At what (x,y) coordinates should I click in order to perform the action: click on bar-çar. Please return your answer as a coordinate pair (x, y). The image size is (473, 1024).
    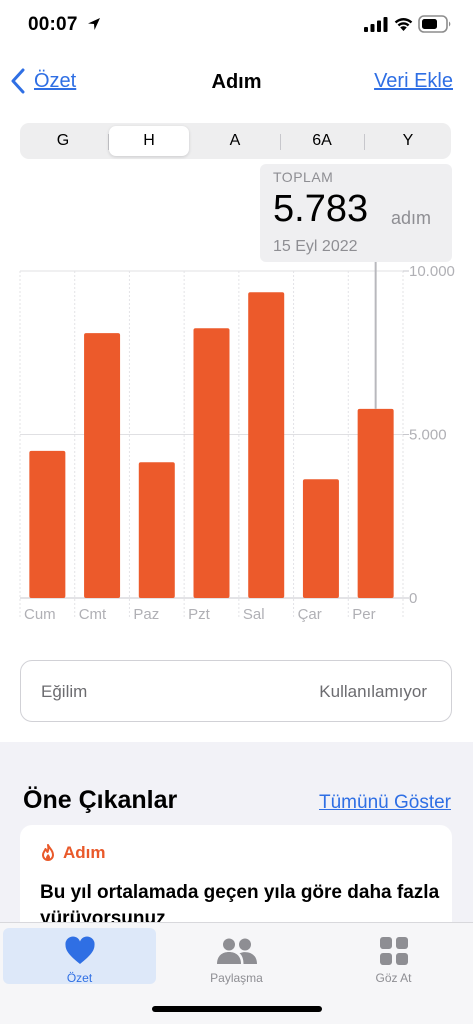
    Looking at the image, I should click on (320, 538).